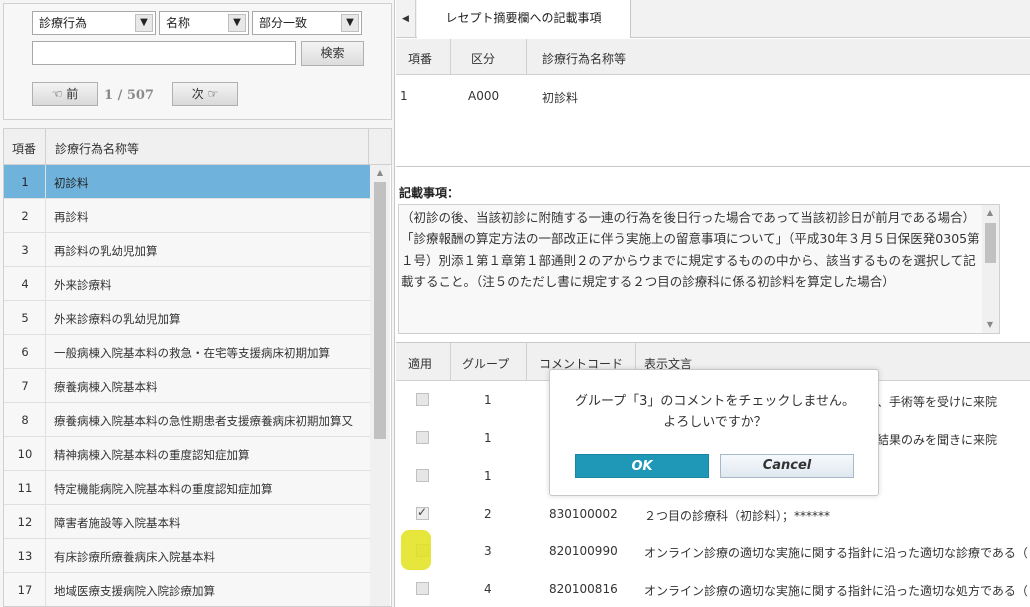 This screenshot has width=1030, height=607. What do you see at coordinates (129, 95) in the screenshot?
I see `page-indicator: 1 / 507` at bounding box center [129, 95].